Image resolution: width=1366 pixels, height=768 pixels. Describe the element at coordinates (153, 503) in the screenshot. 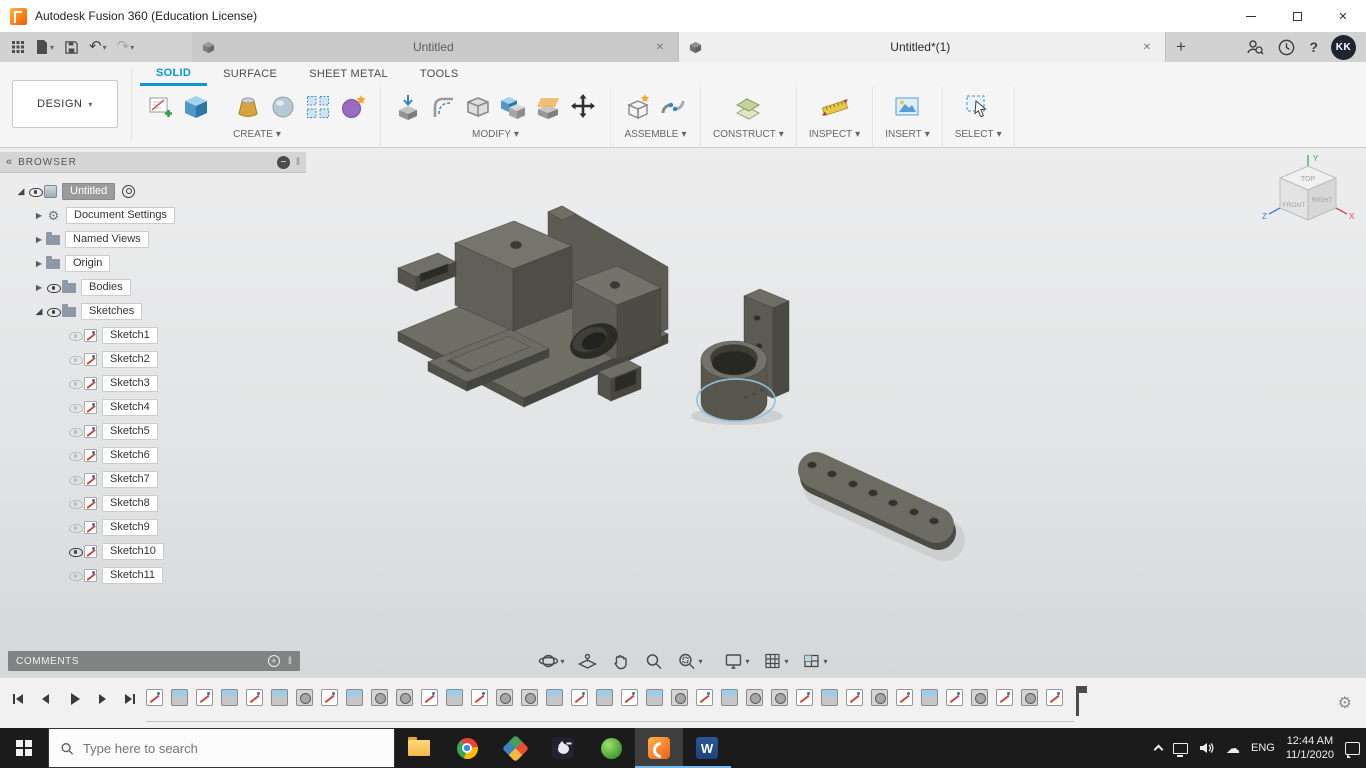

I see `sketch-row: Sketch8` at that location.